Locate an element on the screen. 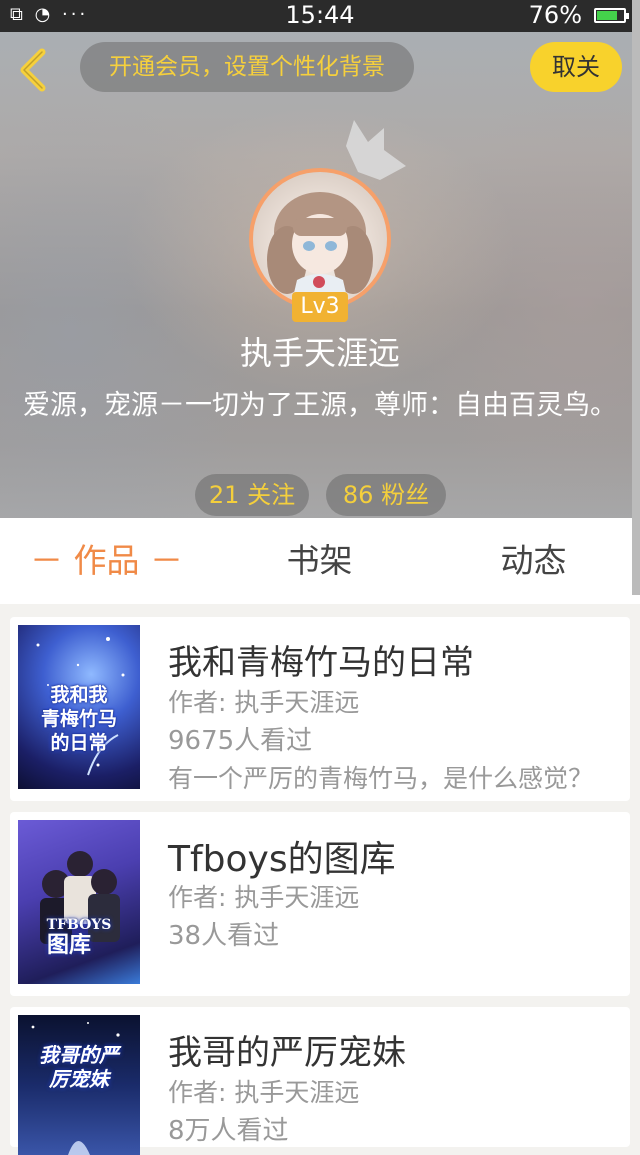 Image resolution: width=640 pixels, height=1155 pixels. book-description: 有一个严厉的青梅竹马，是什么感觉？ is located at coordinates (381, 778).